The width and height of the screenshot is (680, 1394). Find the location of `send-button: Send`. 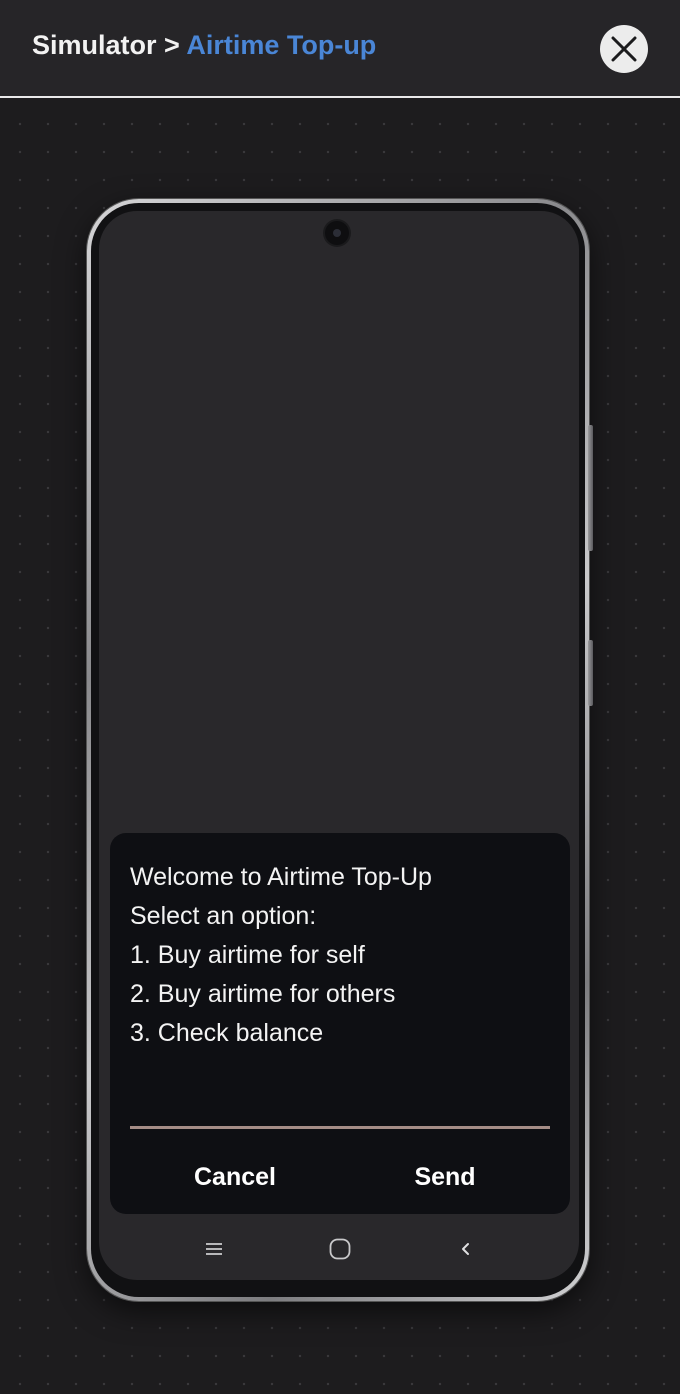

send-button: Send is located at coordinates (445, 1177).